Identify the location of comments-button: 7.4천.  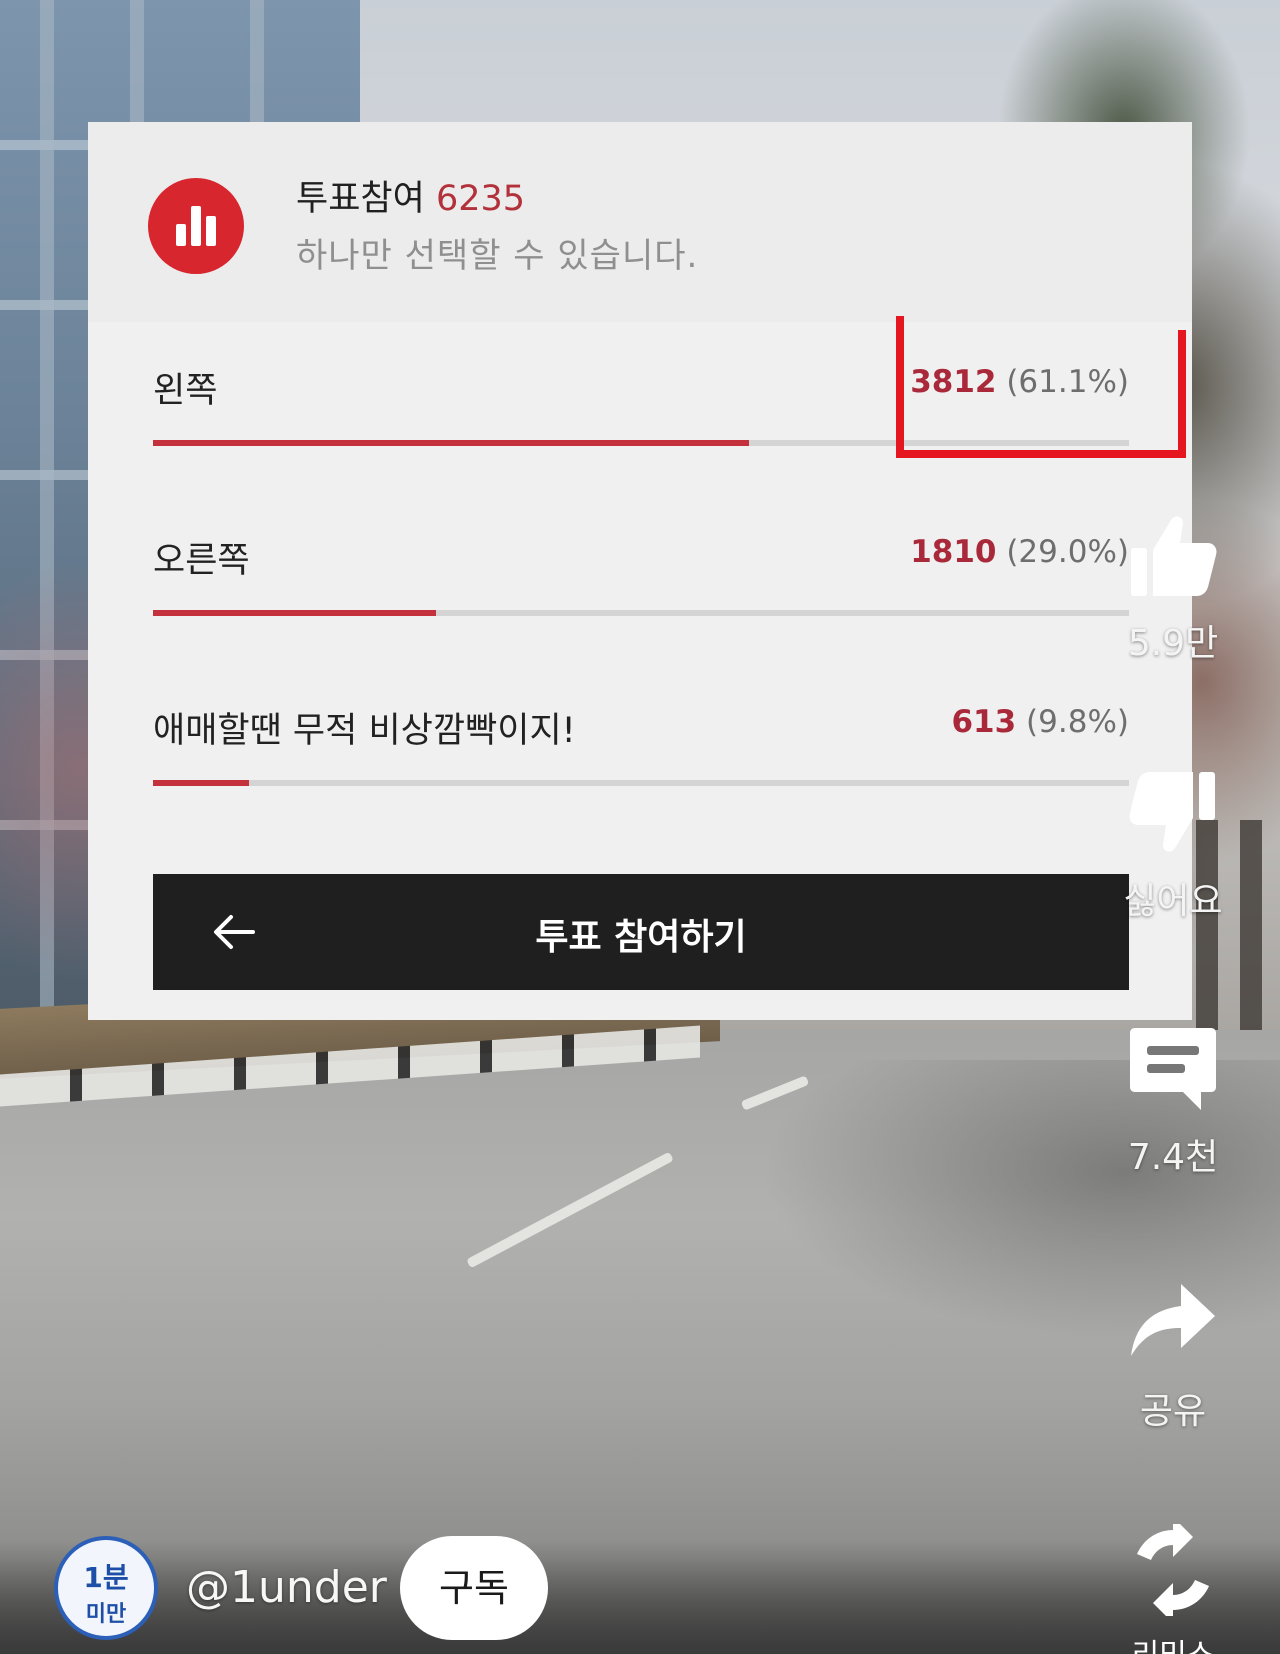
(1173, 1102).